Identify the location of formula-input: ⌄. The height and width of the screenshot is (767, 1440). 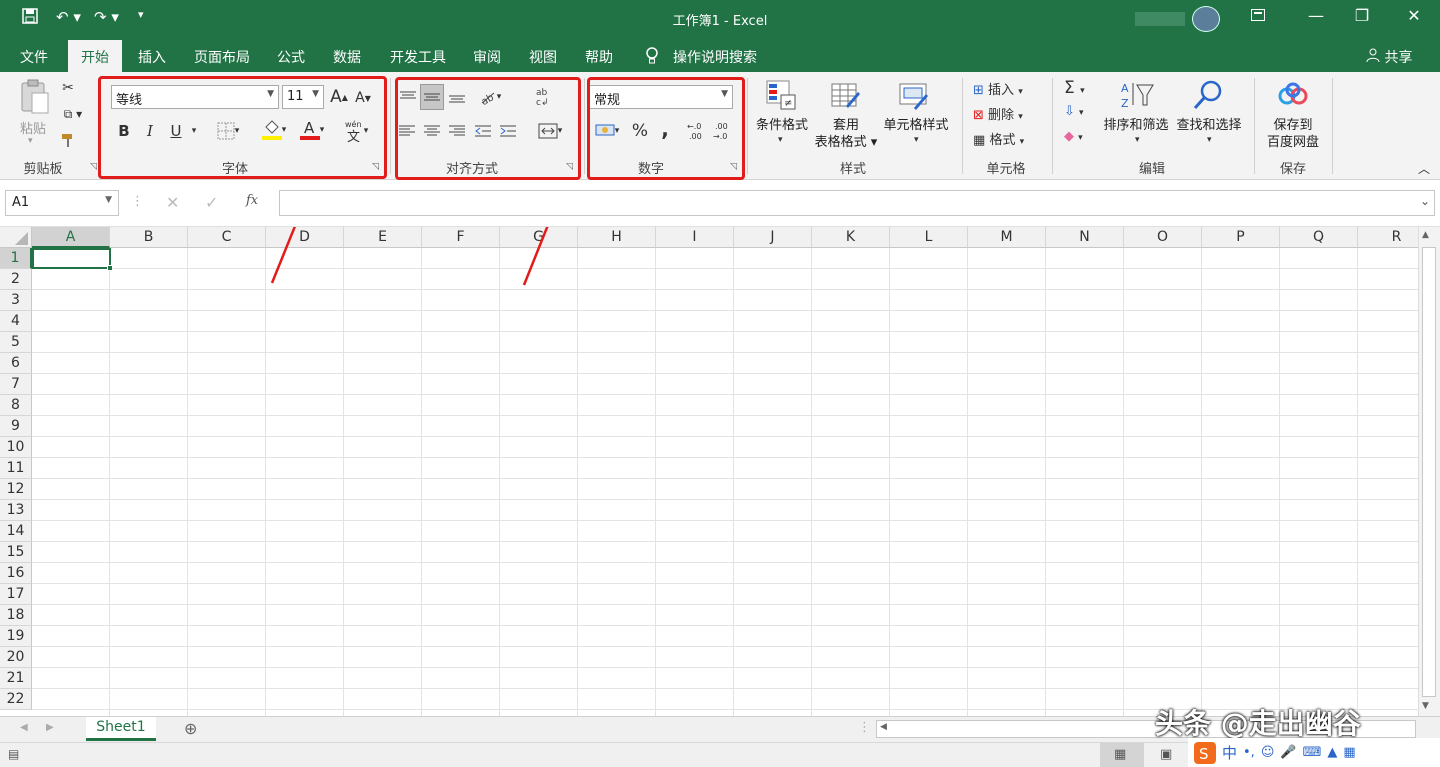
(857, 203).